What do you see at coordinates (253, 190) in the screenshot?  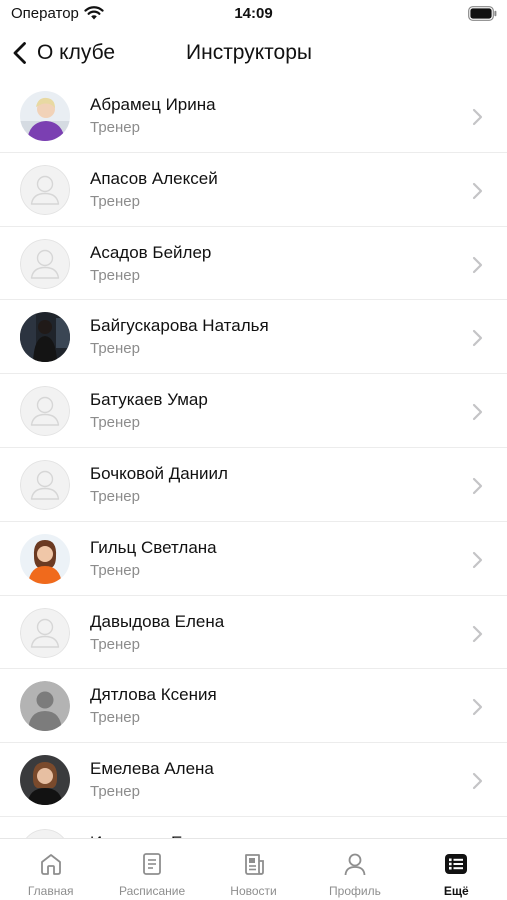 I see `instructor-row: Апасов Алексей Тренер` at bounding box center [253, 190].